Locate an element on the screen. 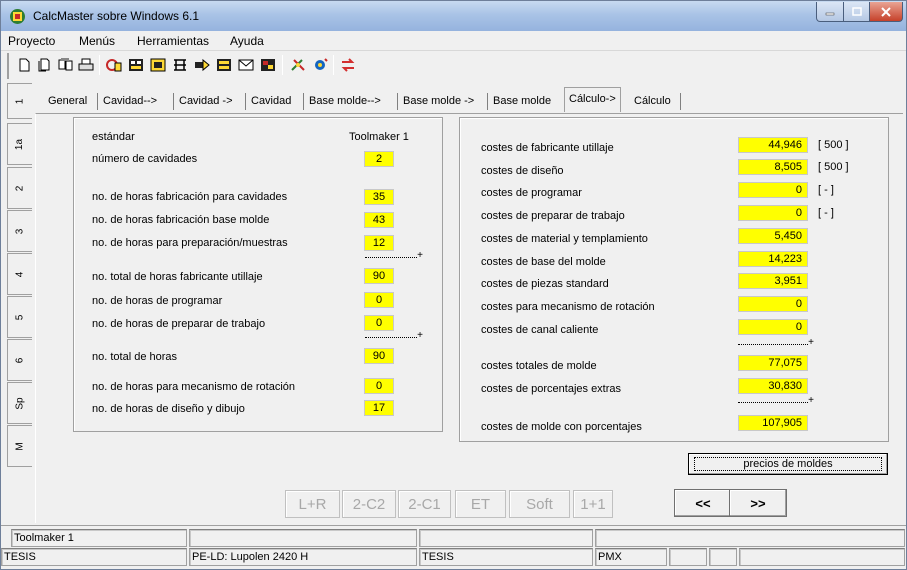 The image size is (907, 570). standard-label: estándar is located at coordinates (113, 137).